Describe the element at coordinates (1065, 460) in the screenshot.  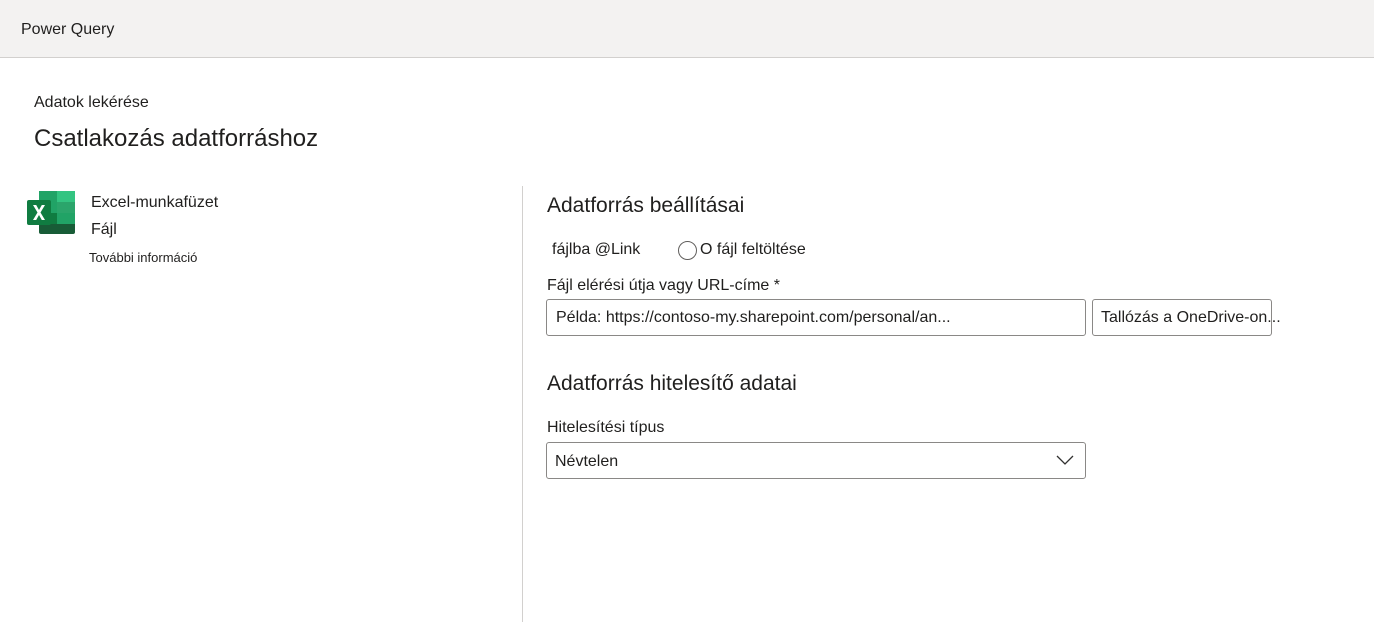
I see `chevron-down-icon` at that location.